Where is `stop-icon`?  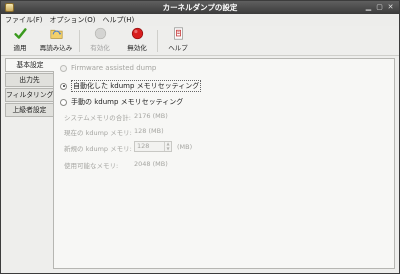 stop-icon is located at coordinates (137, 33).